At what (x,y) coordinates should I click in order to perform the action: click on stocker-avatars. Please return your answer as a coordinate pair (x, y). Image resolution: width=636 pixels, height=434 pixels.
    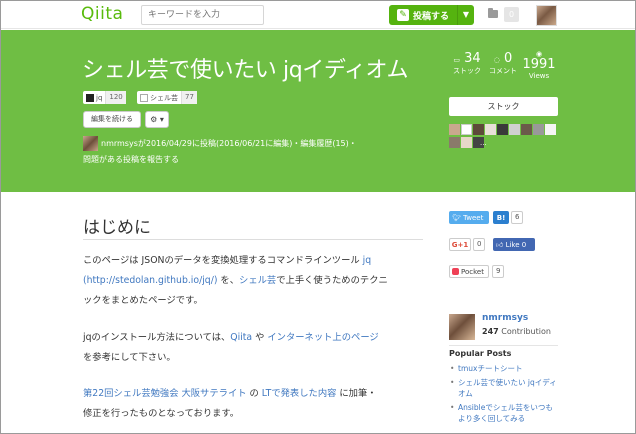
    Looking at the image, I should click on (504, 137).